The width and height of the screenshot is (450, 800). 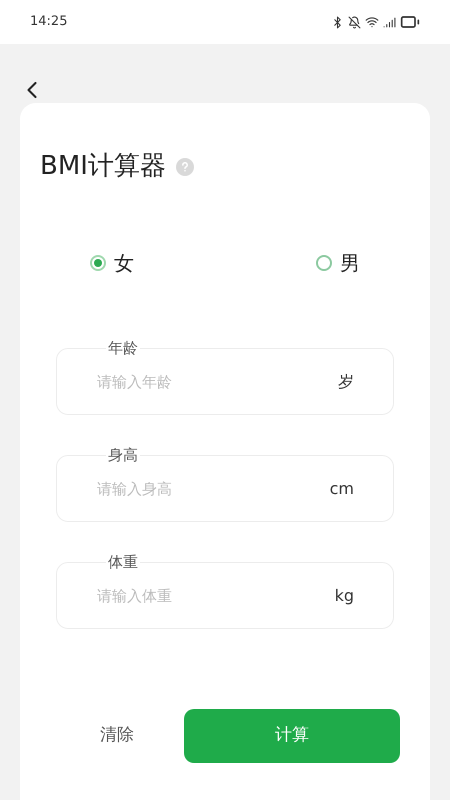 I want to click on unit-label: cm, so click(x=342, y=489).